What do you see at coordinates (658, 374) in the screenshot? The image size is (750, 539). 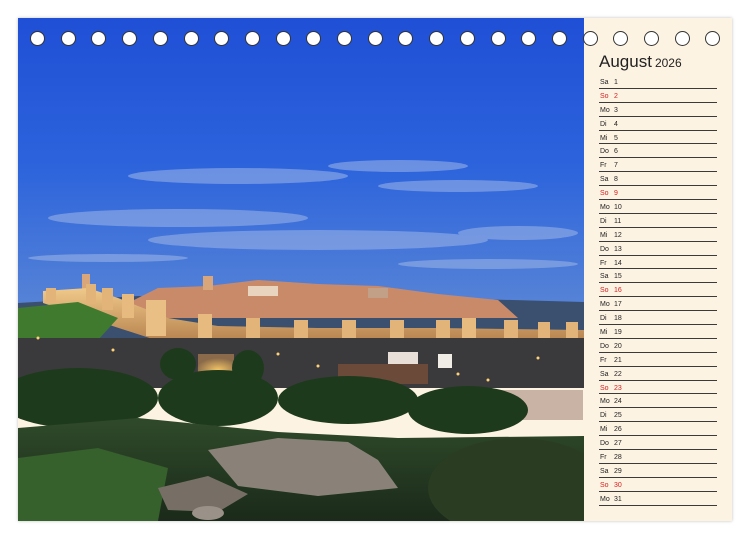 I see `day-row: Sa 22` at bounding box center [658, 374].